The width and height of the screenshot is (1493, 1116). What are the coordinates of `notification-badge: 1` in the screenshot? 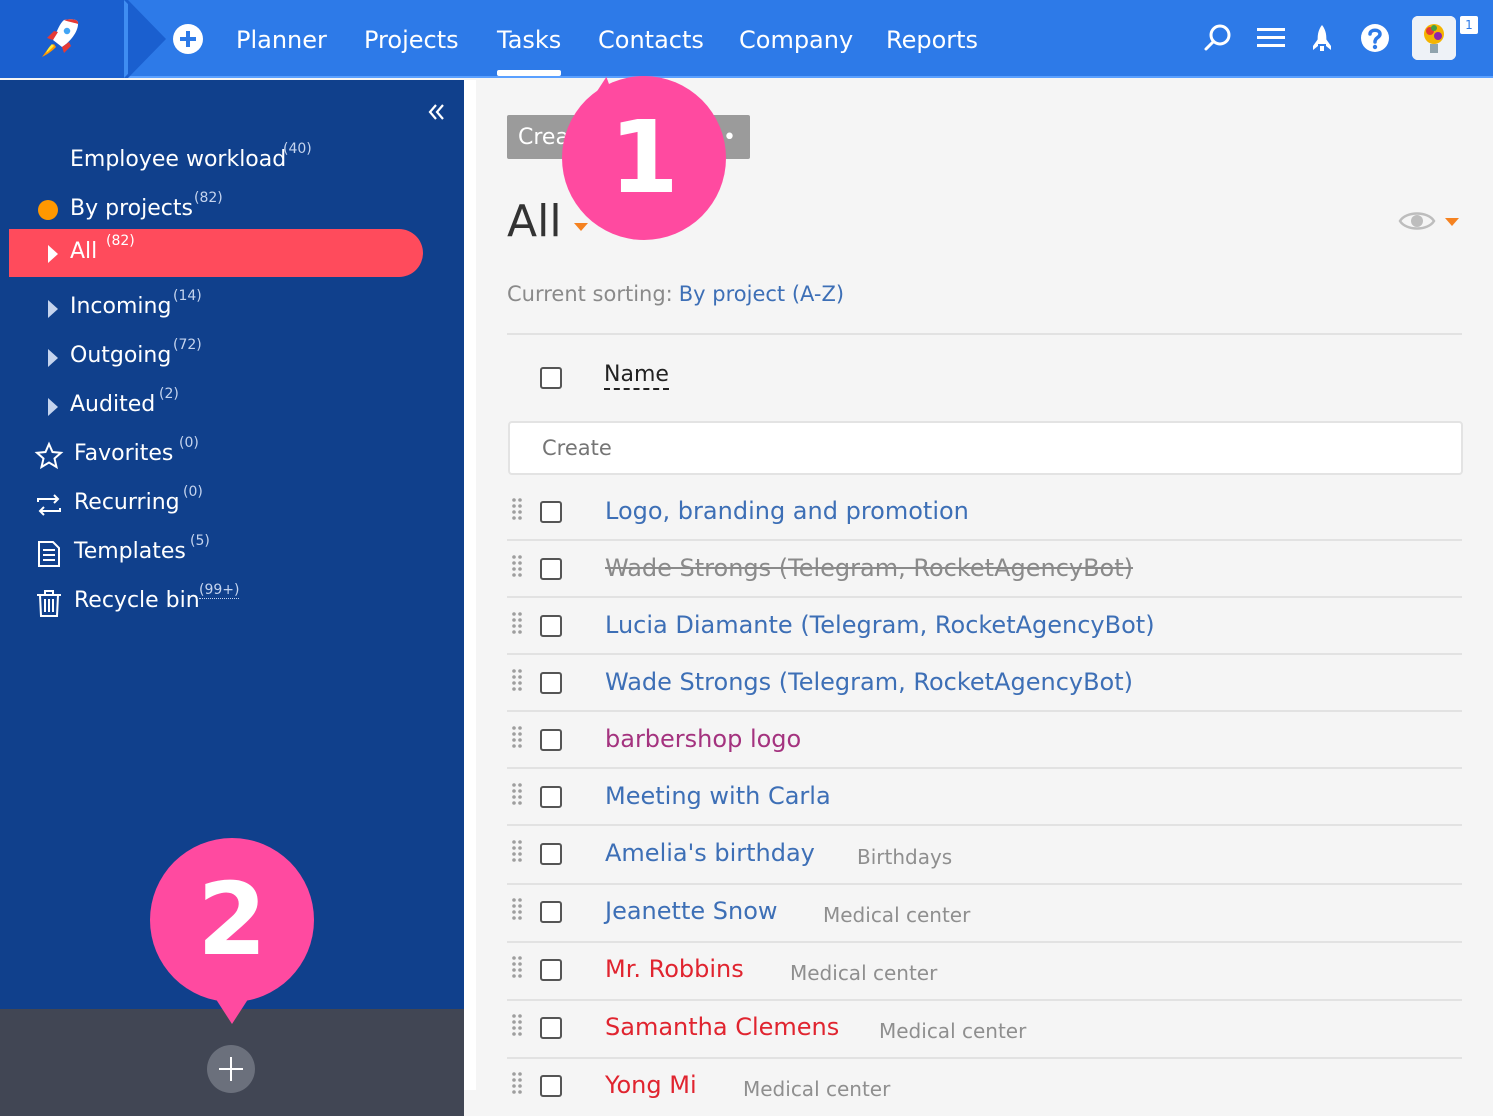 It's located at (1469, 25).